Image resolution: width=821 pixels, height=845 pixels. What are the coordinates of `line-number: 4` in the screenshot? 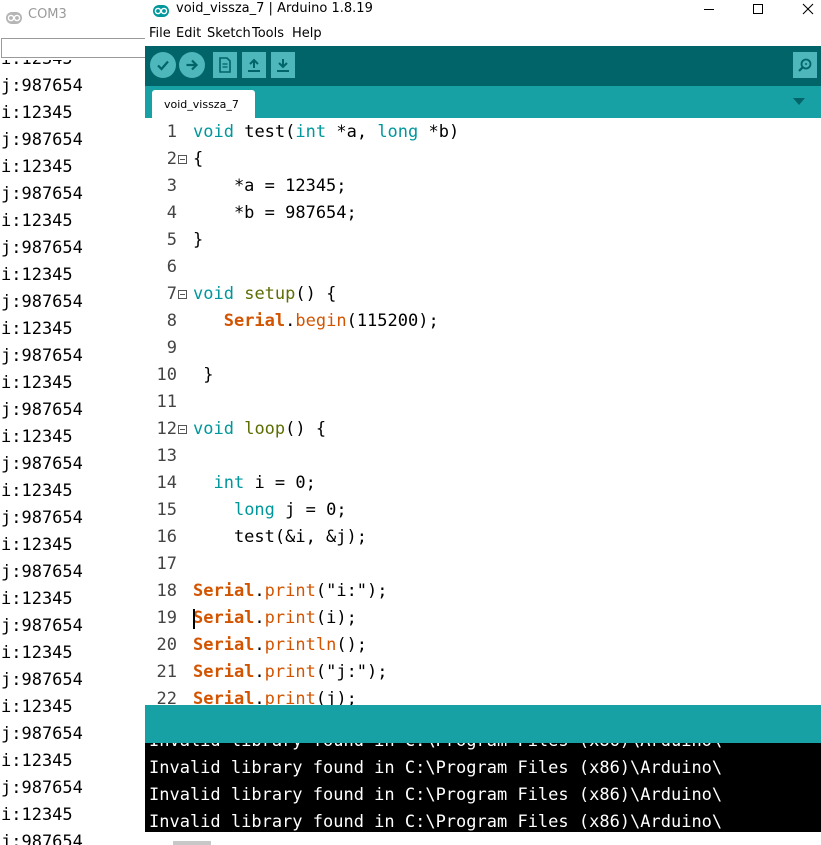 It's located at (171, 213).